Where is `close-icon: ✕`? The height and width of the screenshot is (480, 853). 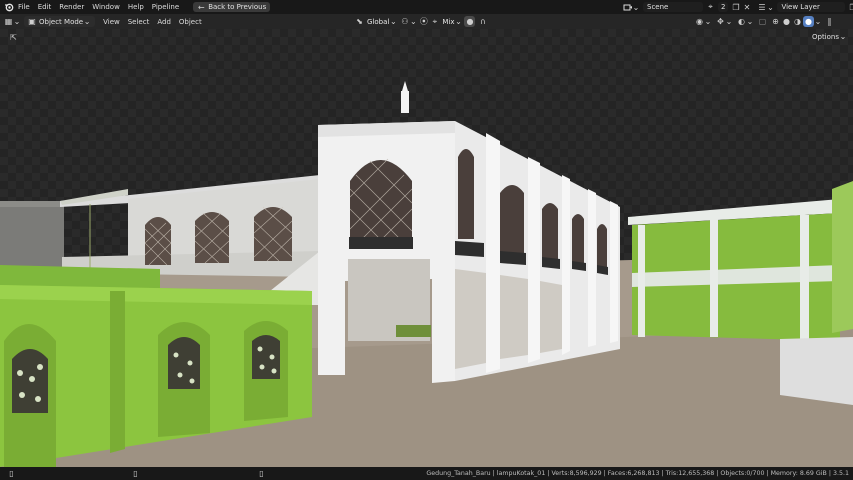
close-icon: ✕ is located at coordinates (746, 7).